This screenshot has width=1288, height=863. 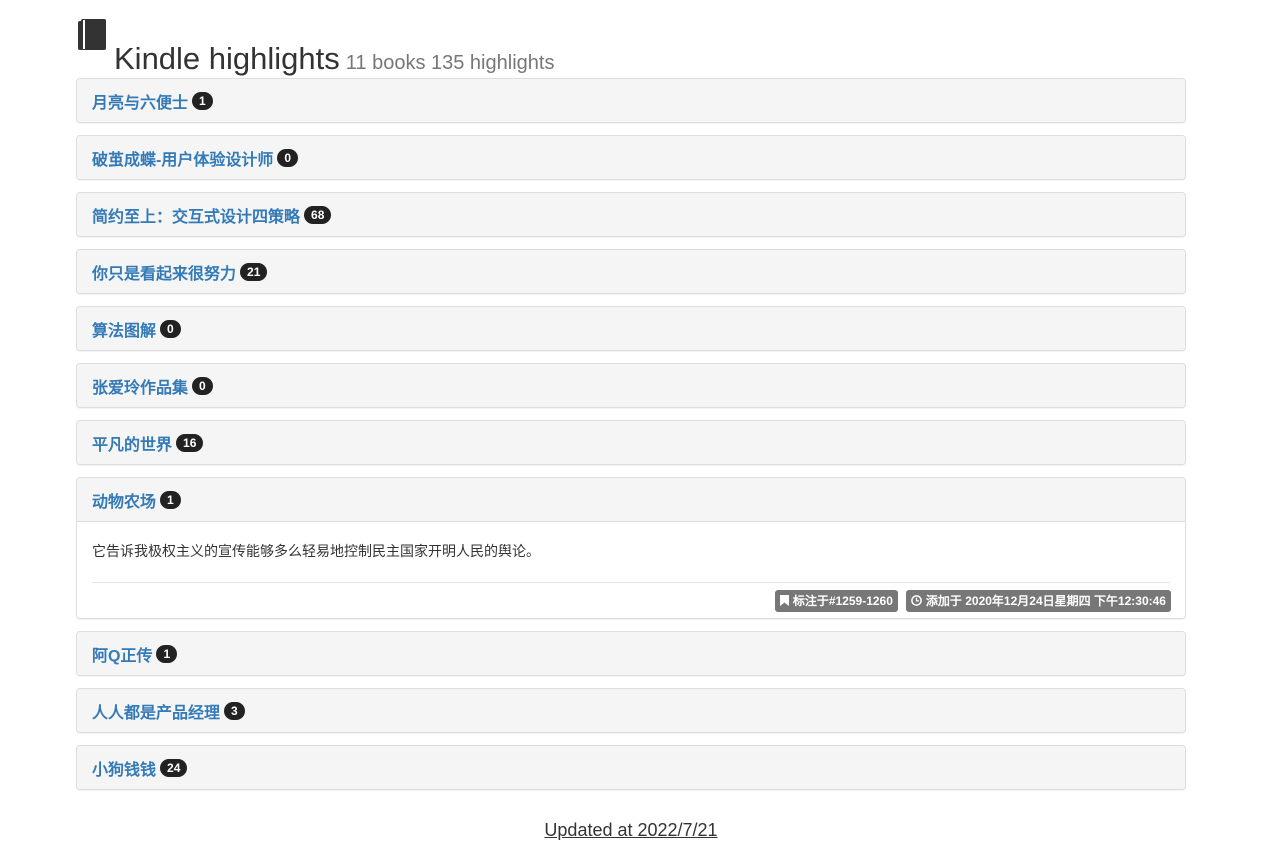 I want to click on highlight-text: 它告诉我极权主义的宣传能够多么轻易地控制民主国家开明人民的舆论。, so click(x=316, y=551).